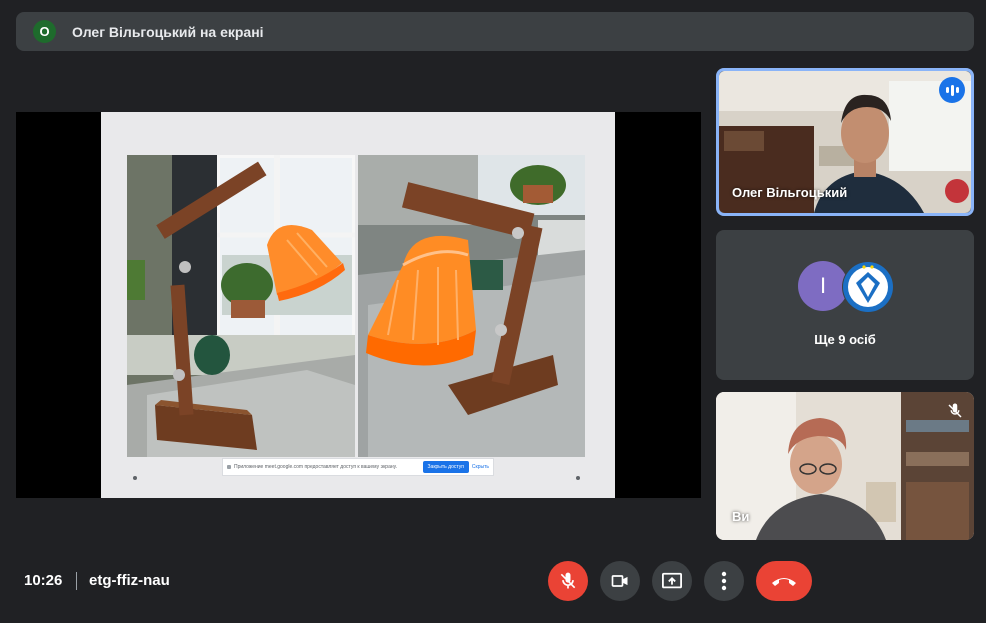 The height and width of the screenshot is (623, 986). I want to click on self-mic-off-icon, so click(955, 411).